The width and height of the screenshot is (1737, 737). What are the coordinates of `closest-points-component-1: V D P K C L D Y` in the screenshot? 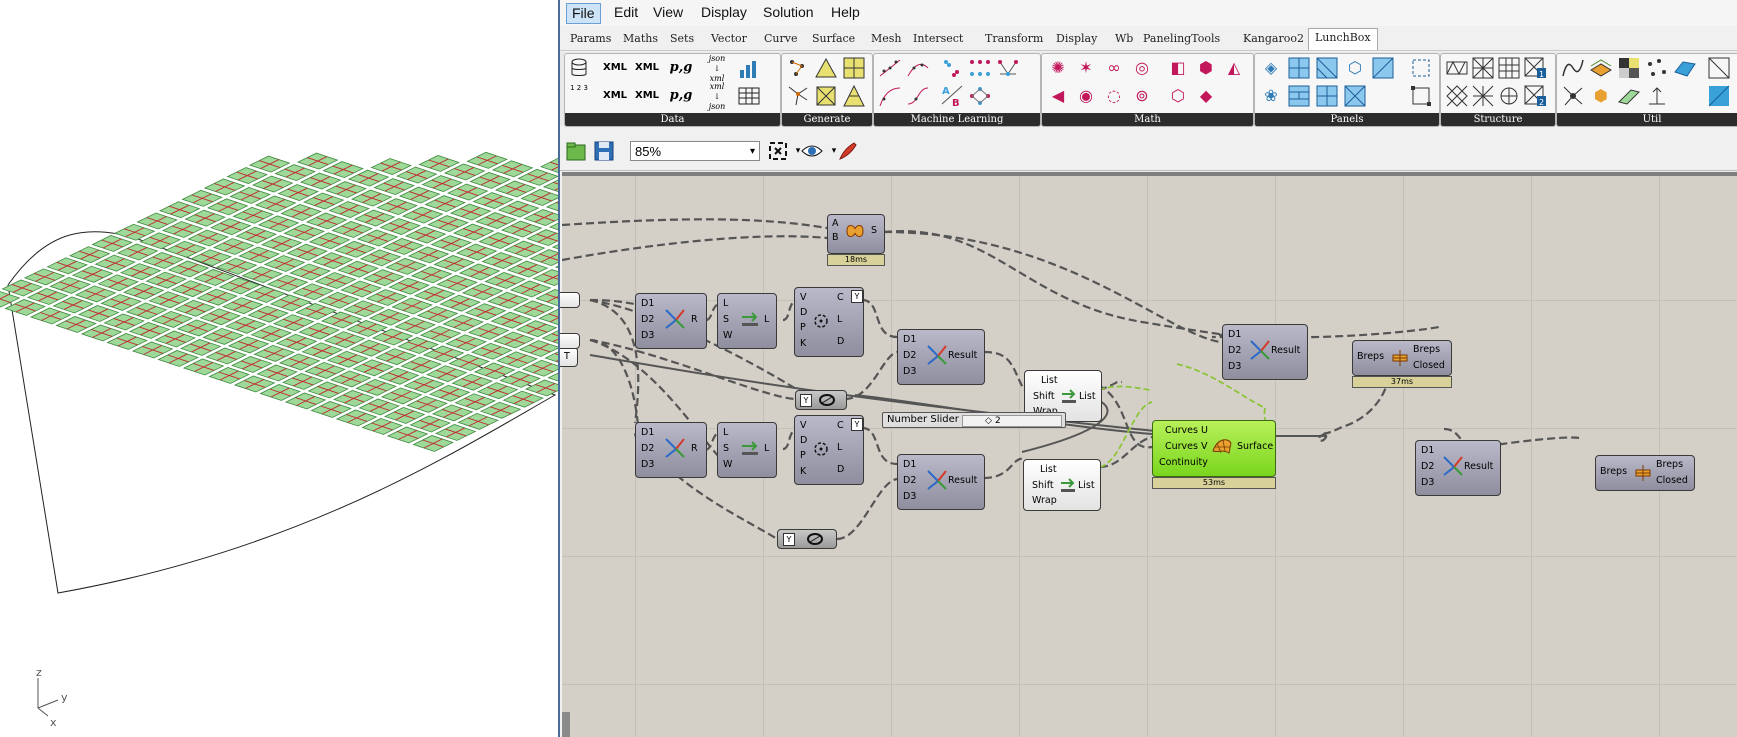 It's located at (829, 322).